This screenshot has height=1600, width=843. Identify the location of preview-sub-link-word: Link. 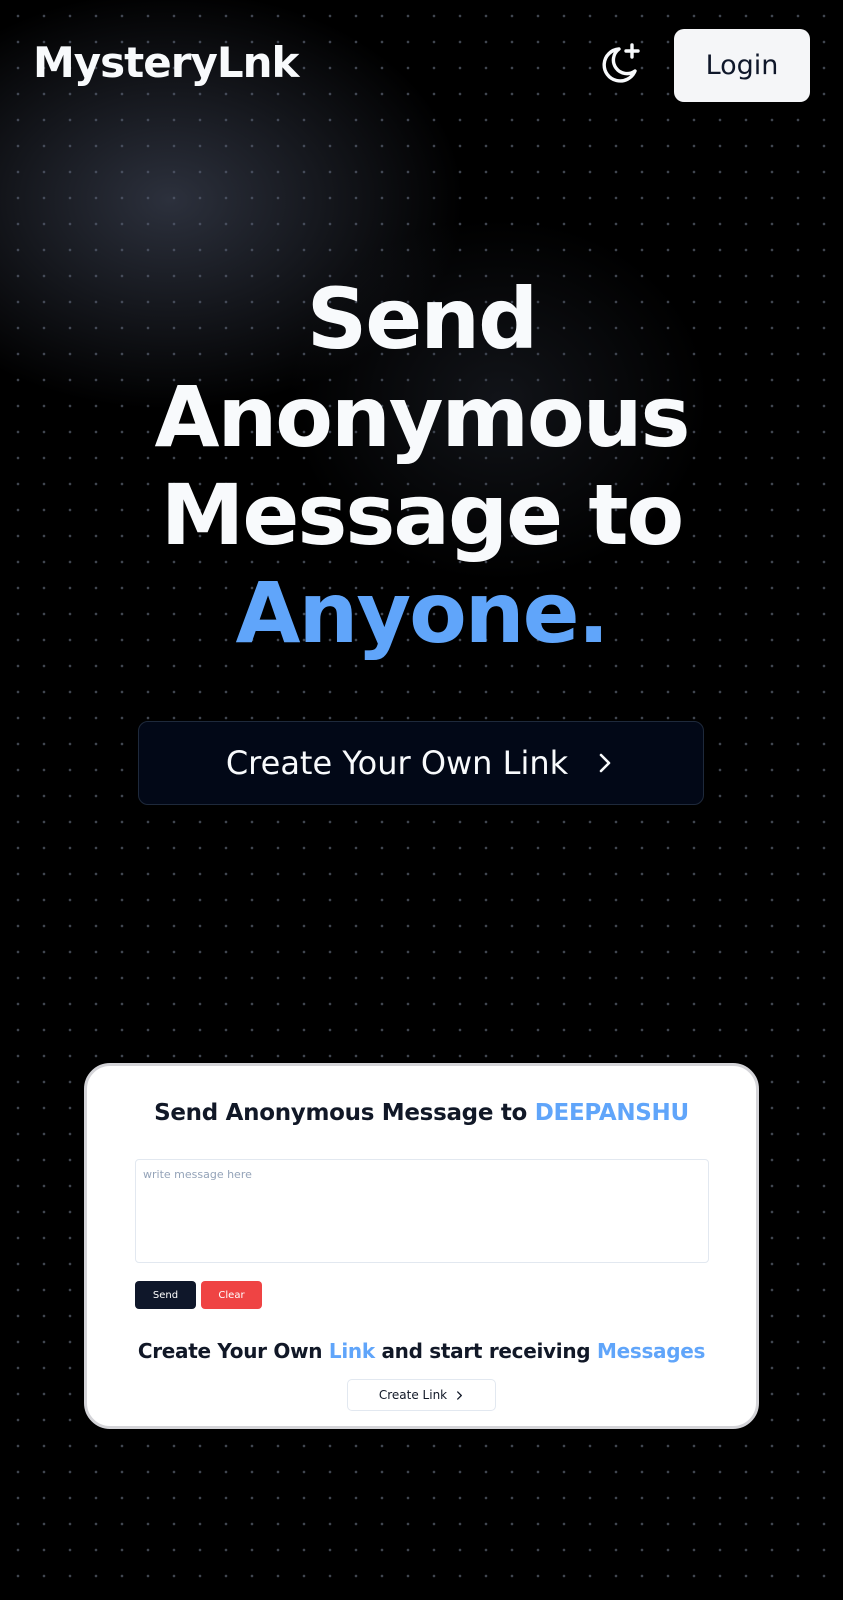
(351, 1351).